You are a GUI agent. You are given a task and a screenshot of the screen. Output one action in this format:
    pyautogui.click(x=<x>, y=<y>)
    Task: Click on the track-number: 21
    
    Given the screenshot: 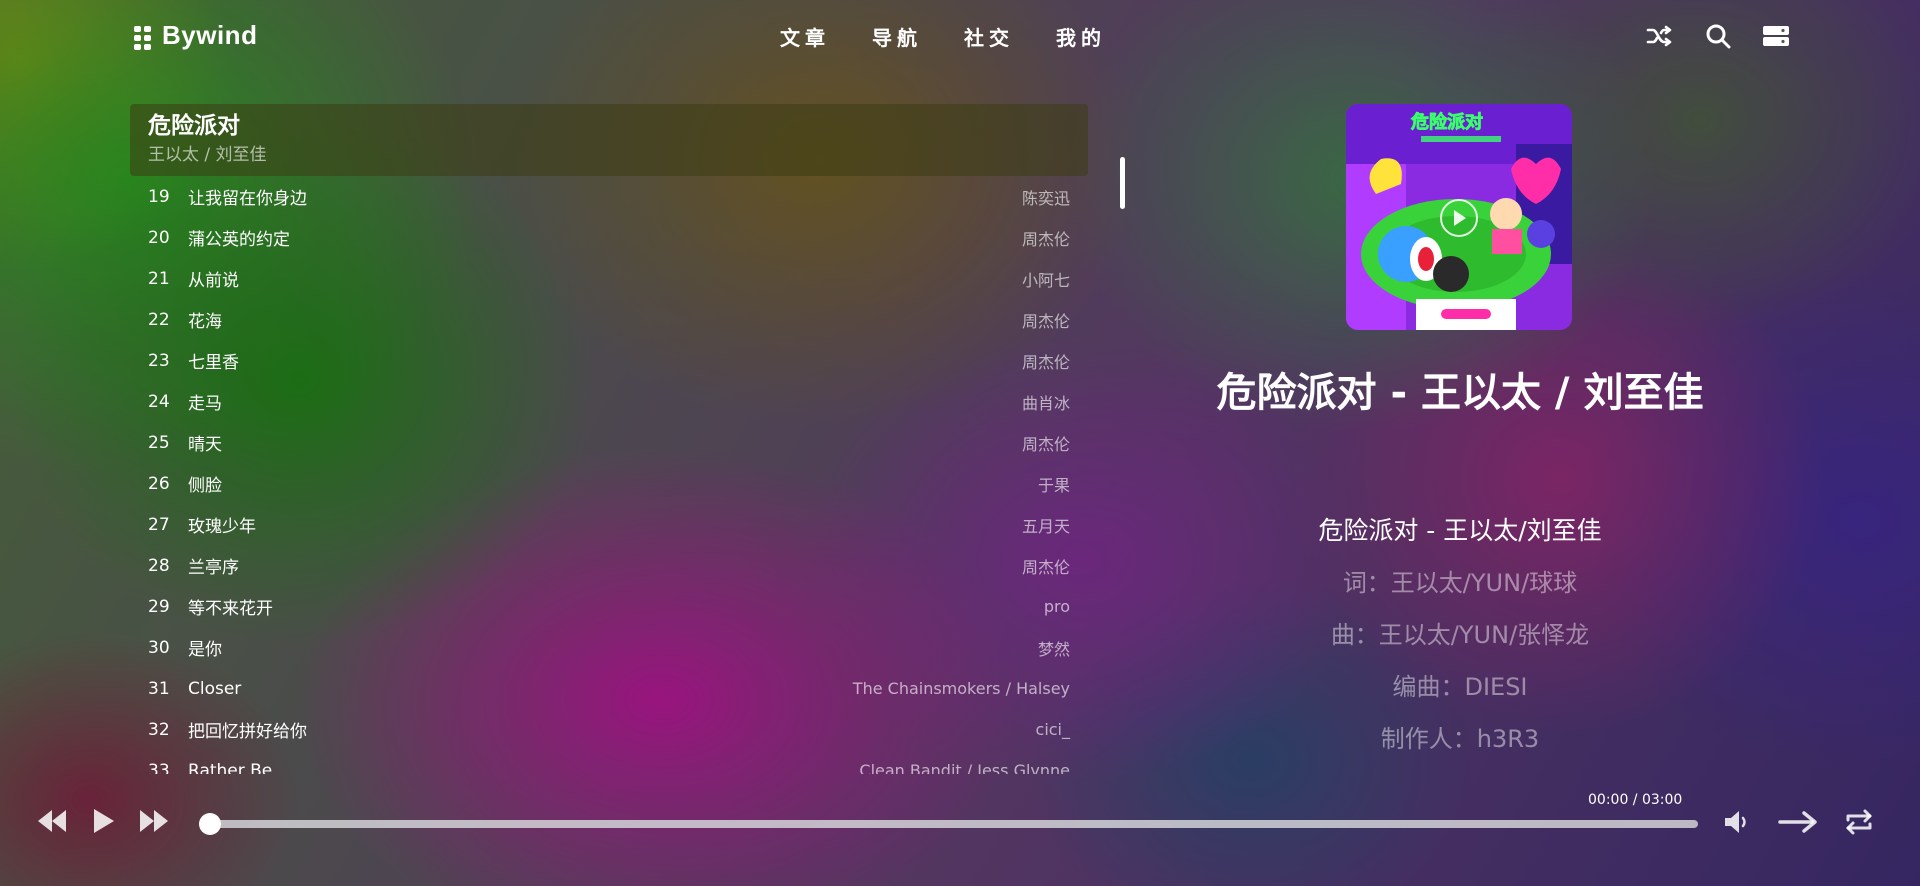 What is the action you would take?
    pyautogui.click(x=159, y=278)
    